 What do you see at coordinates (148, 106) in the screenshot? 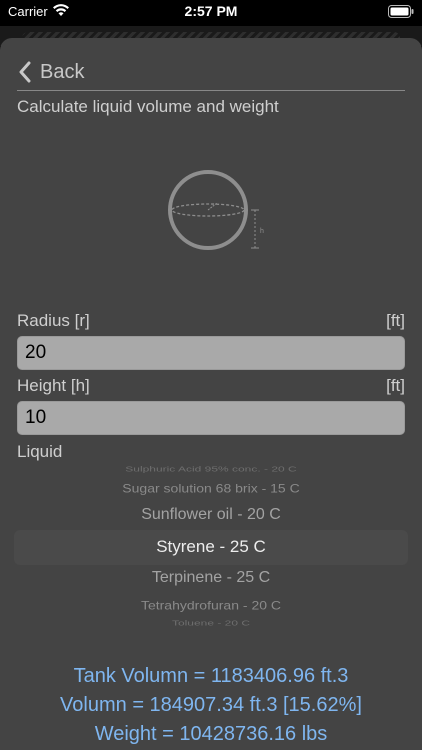
I see `page-subtitle: Calculate liquid volume and weight` at bounding box center [148, 106].